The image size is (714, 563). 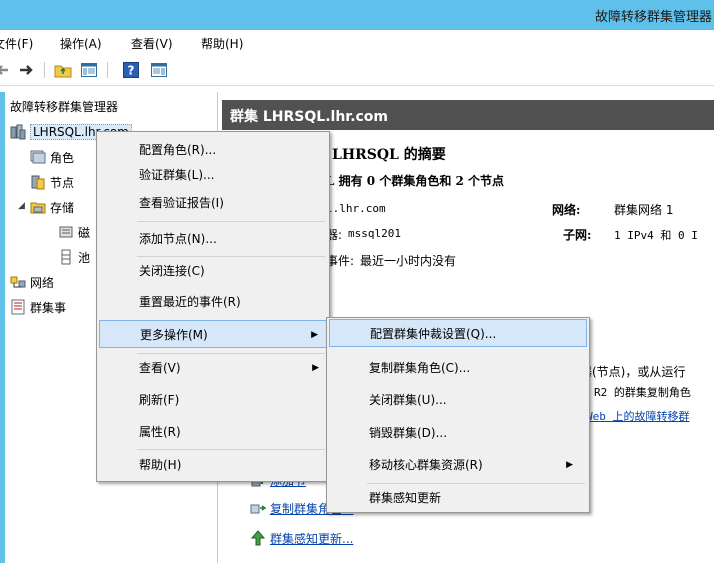 I want to click on tree-item-disks: 磁, so click(x=74, y=232).